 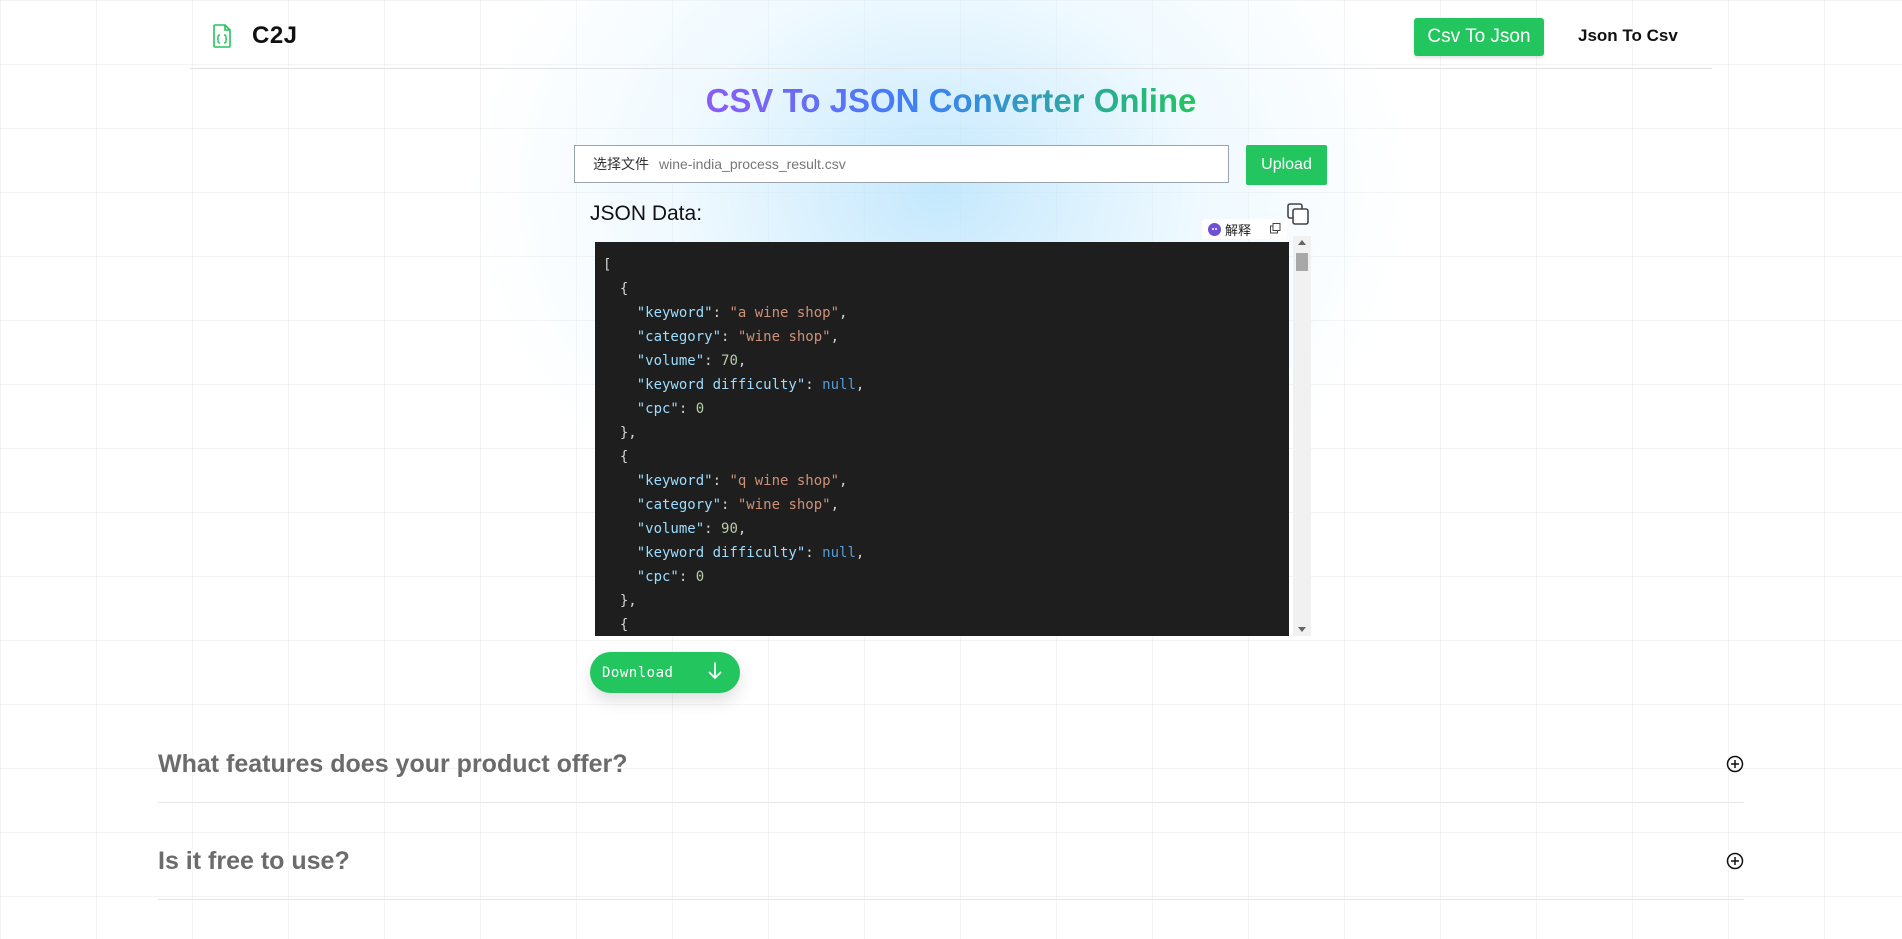 I want to click on arrow-down-icon, so click(x=715, y=670).